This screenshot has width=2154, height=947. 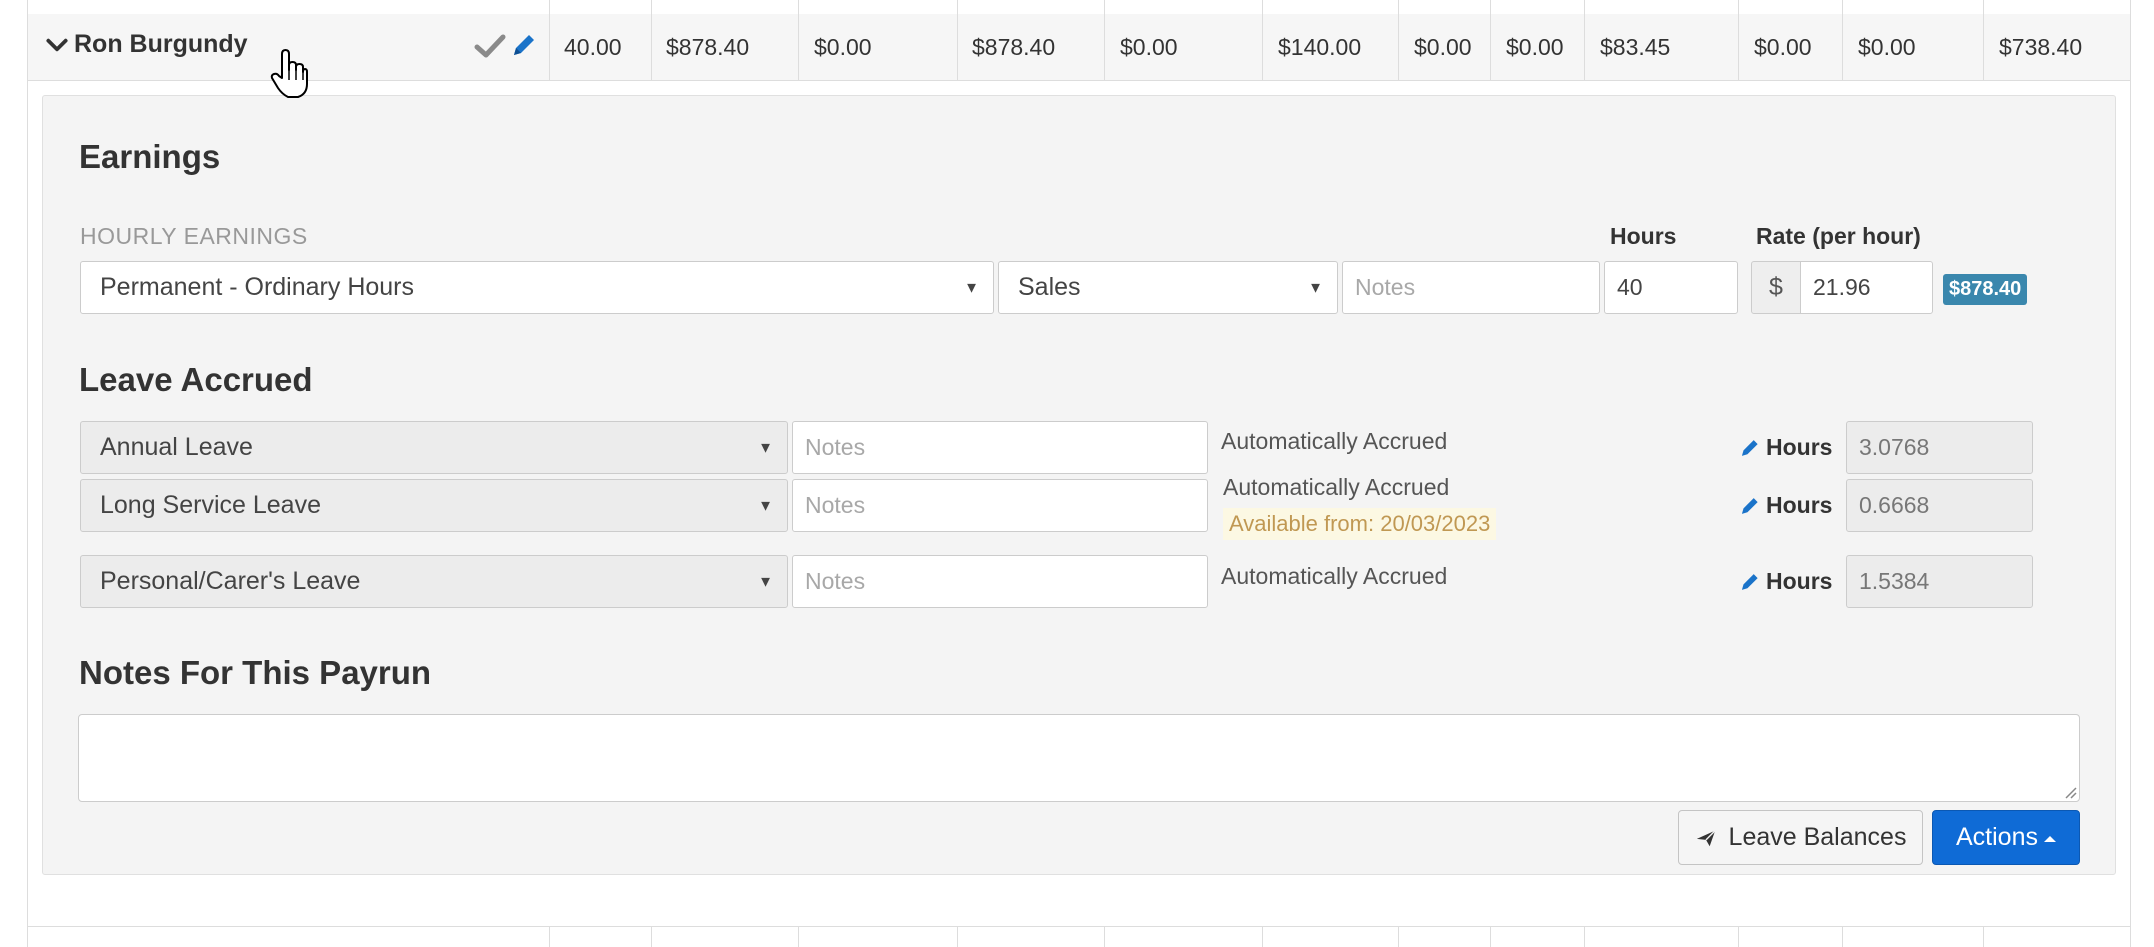 I want to click on table-right-border, so click(x=2130, y=473).